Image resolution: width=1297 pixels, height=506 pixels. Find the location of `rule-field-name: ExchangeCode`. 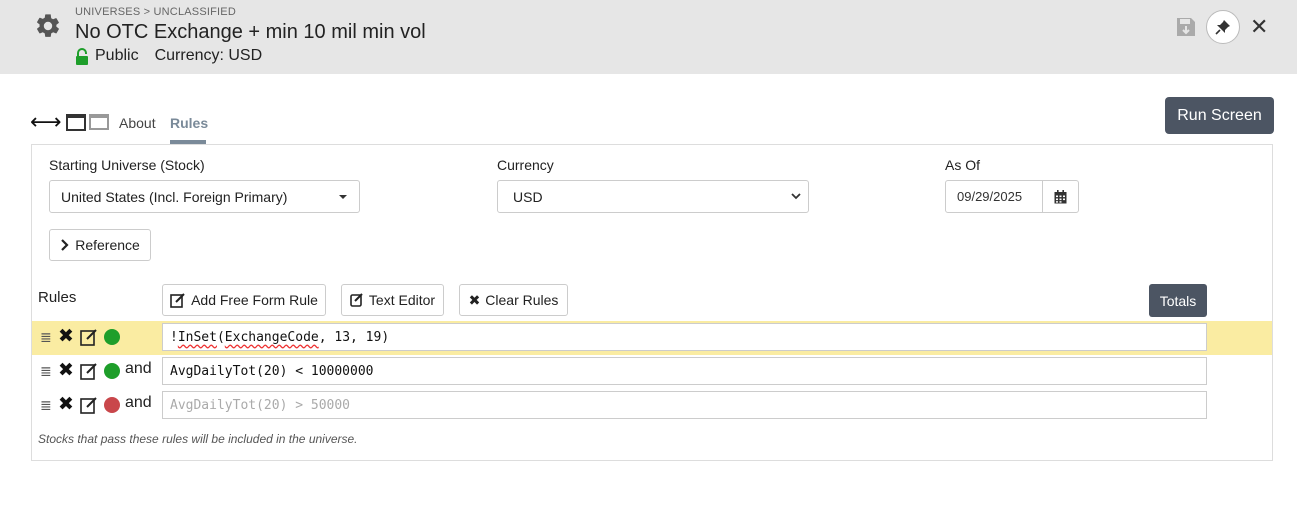

rule-field-name: ExchangeCode is located at coordinates (271, 337).